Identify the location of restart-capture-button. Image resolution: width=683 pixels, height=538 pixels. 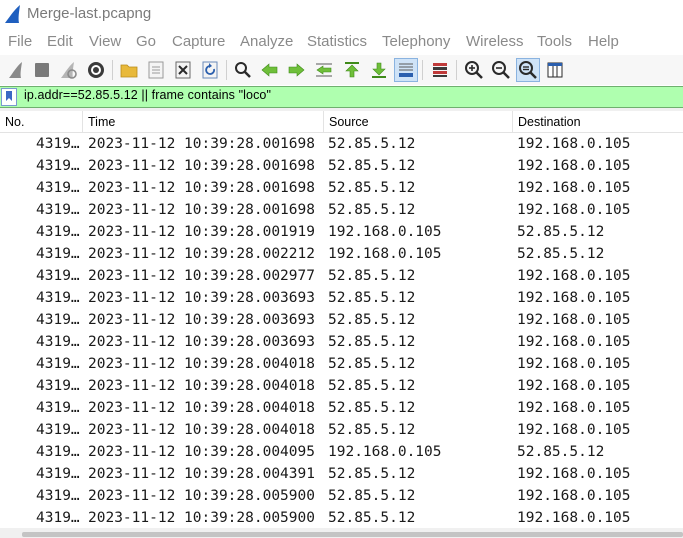
(68, 70).